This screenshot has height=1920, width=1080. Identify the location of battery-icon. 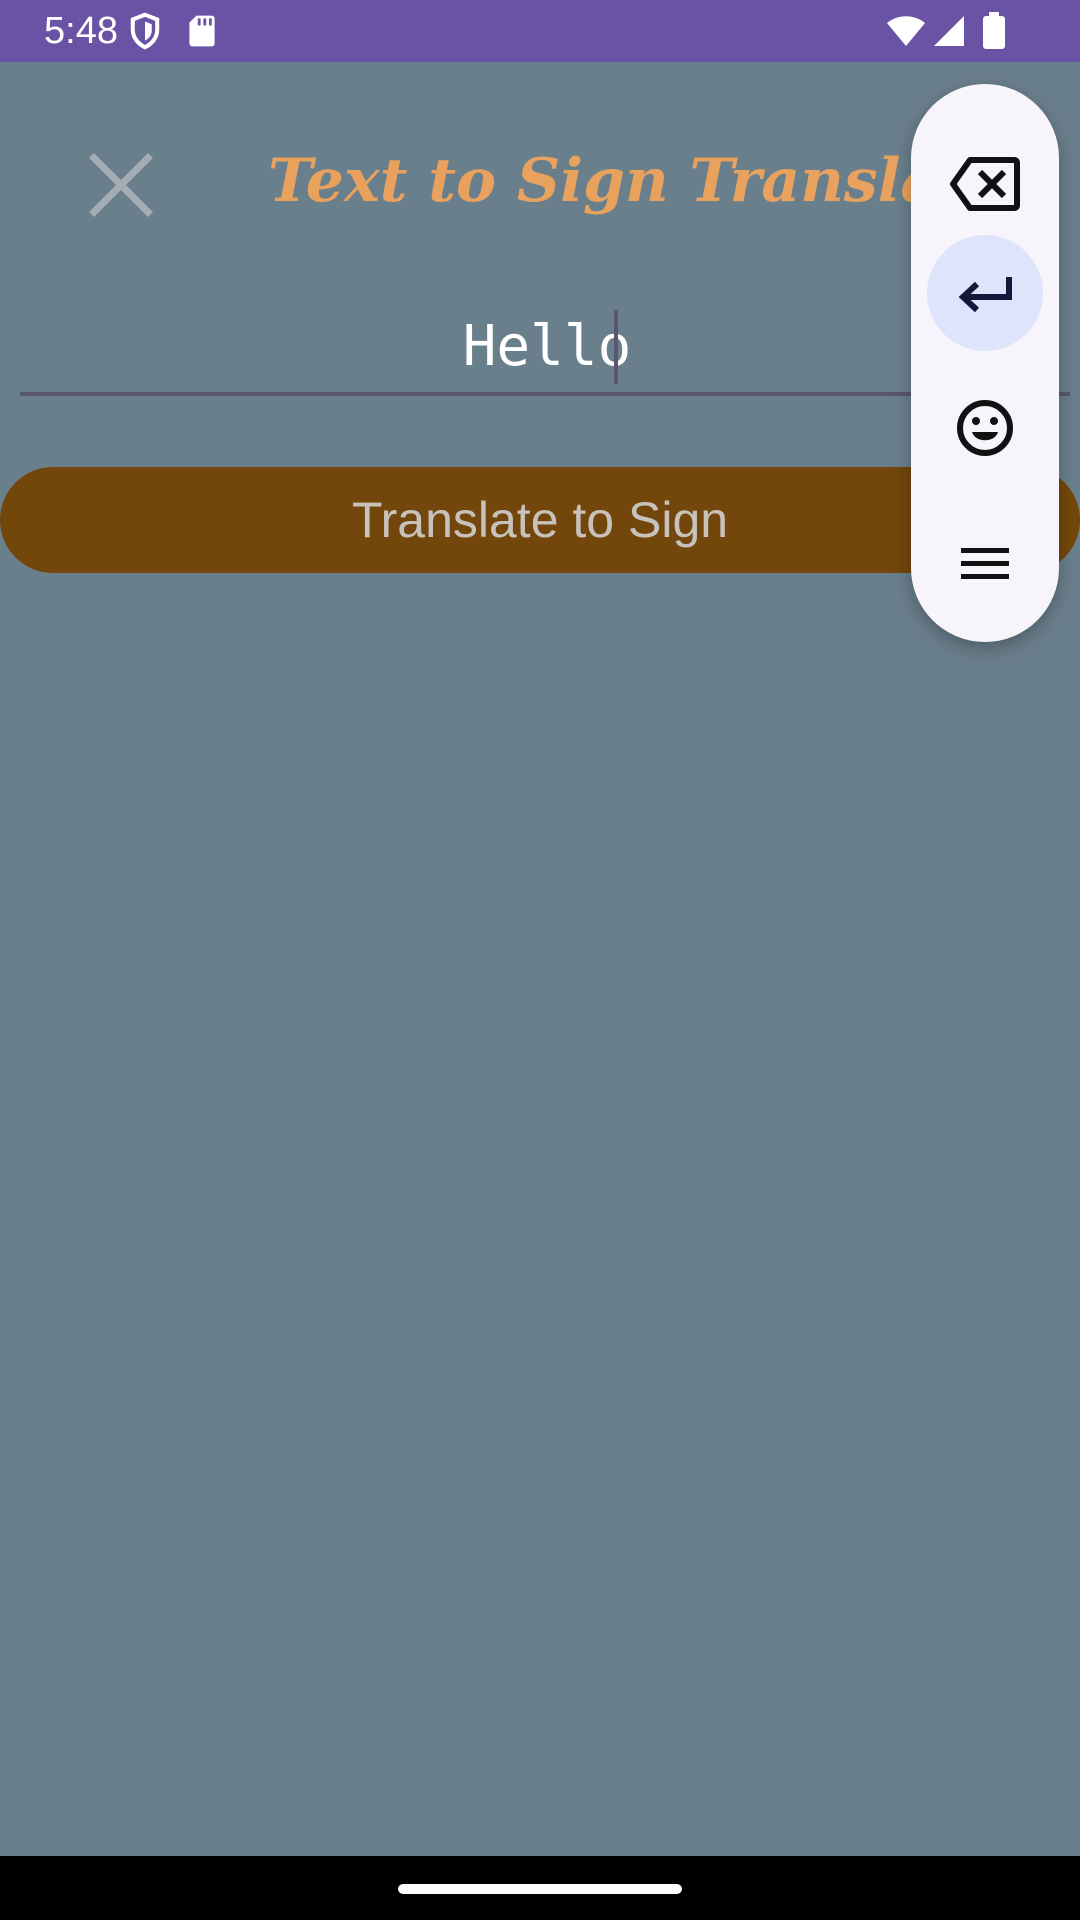
(994, 30).